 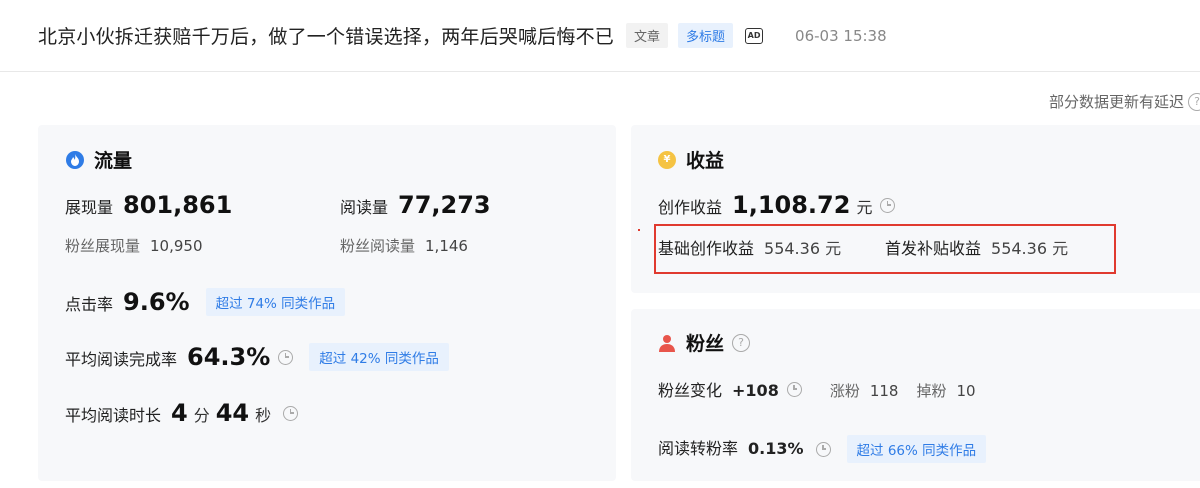 I want to click on fans-change-label: 粉丝变化, so click(x=690, y=390).